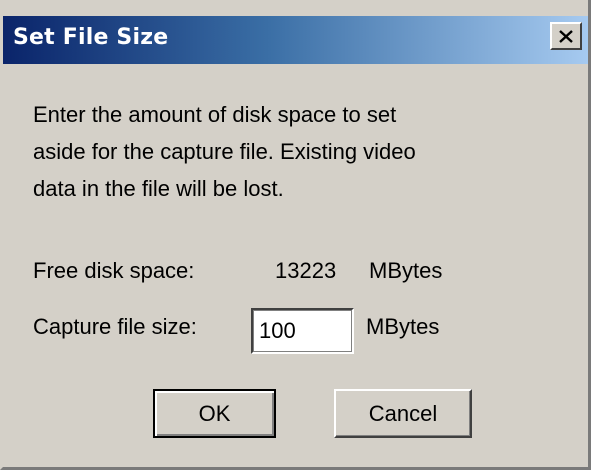 The height and width of the screenshot is (470, 591). Describe the element at coordinates (403, 326) in the screenshot. I see `capture-file-size-unit: MBytes` at that location.